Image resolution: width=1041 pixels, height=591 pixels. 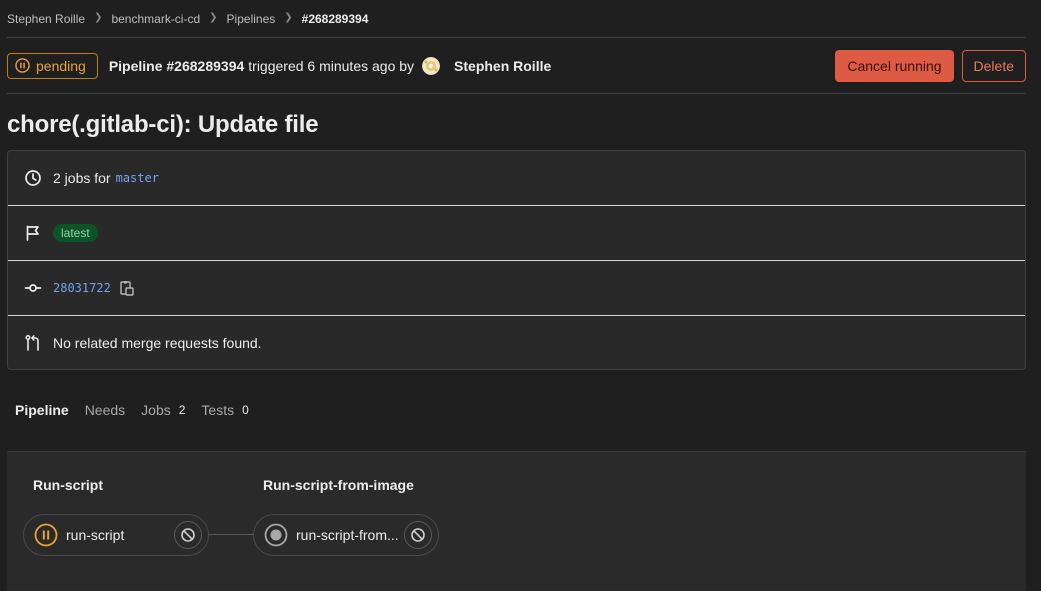 What do you see at coordinates (176, 65) in the screenshot?
I see `pipeline-id: Pipeline #268289394` at bounding box center [176, 65].